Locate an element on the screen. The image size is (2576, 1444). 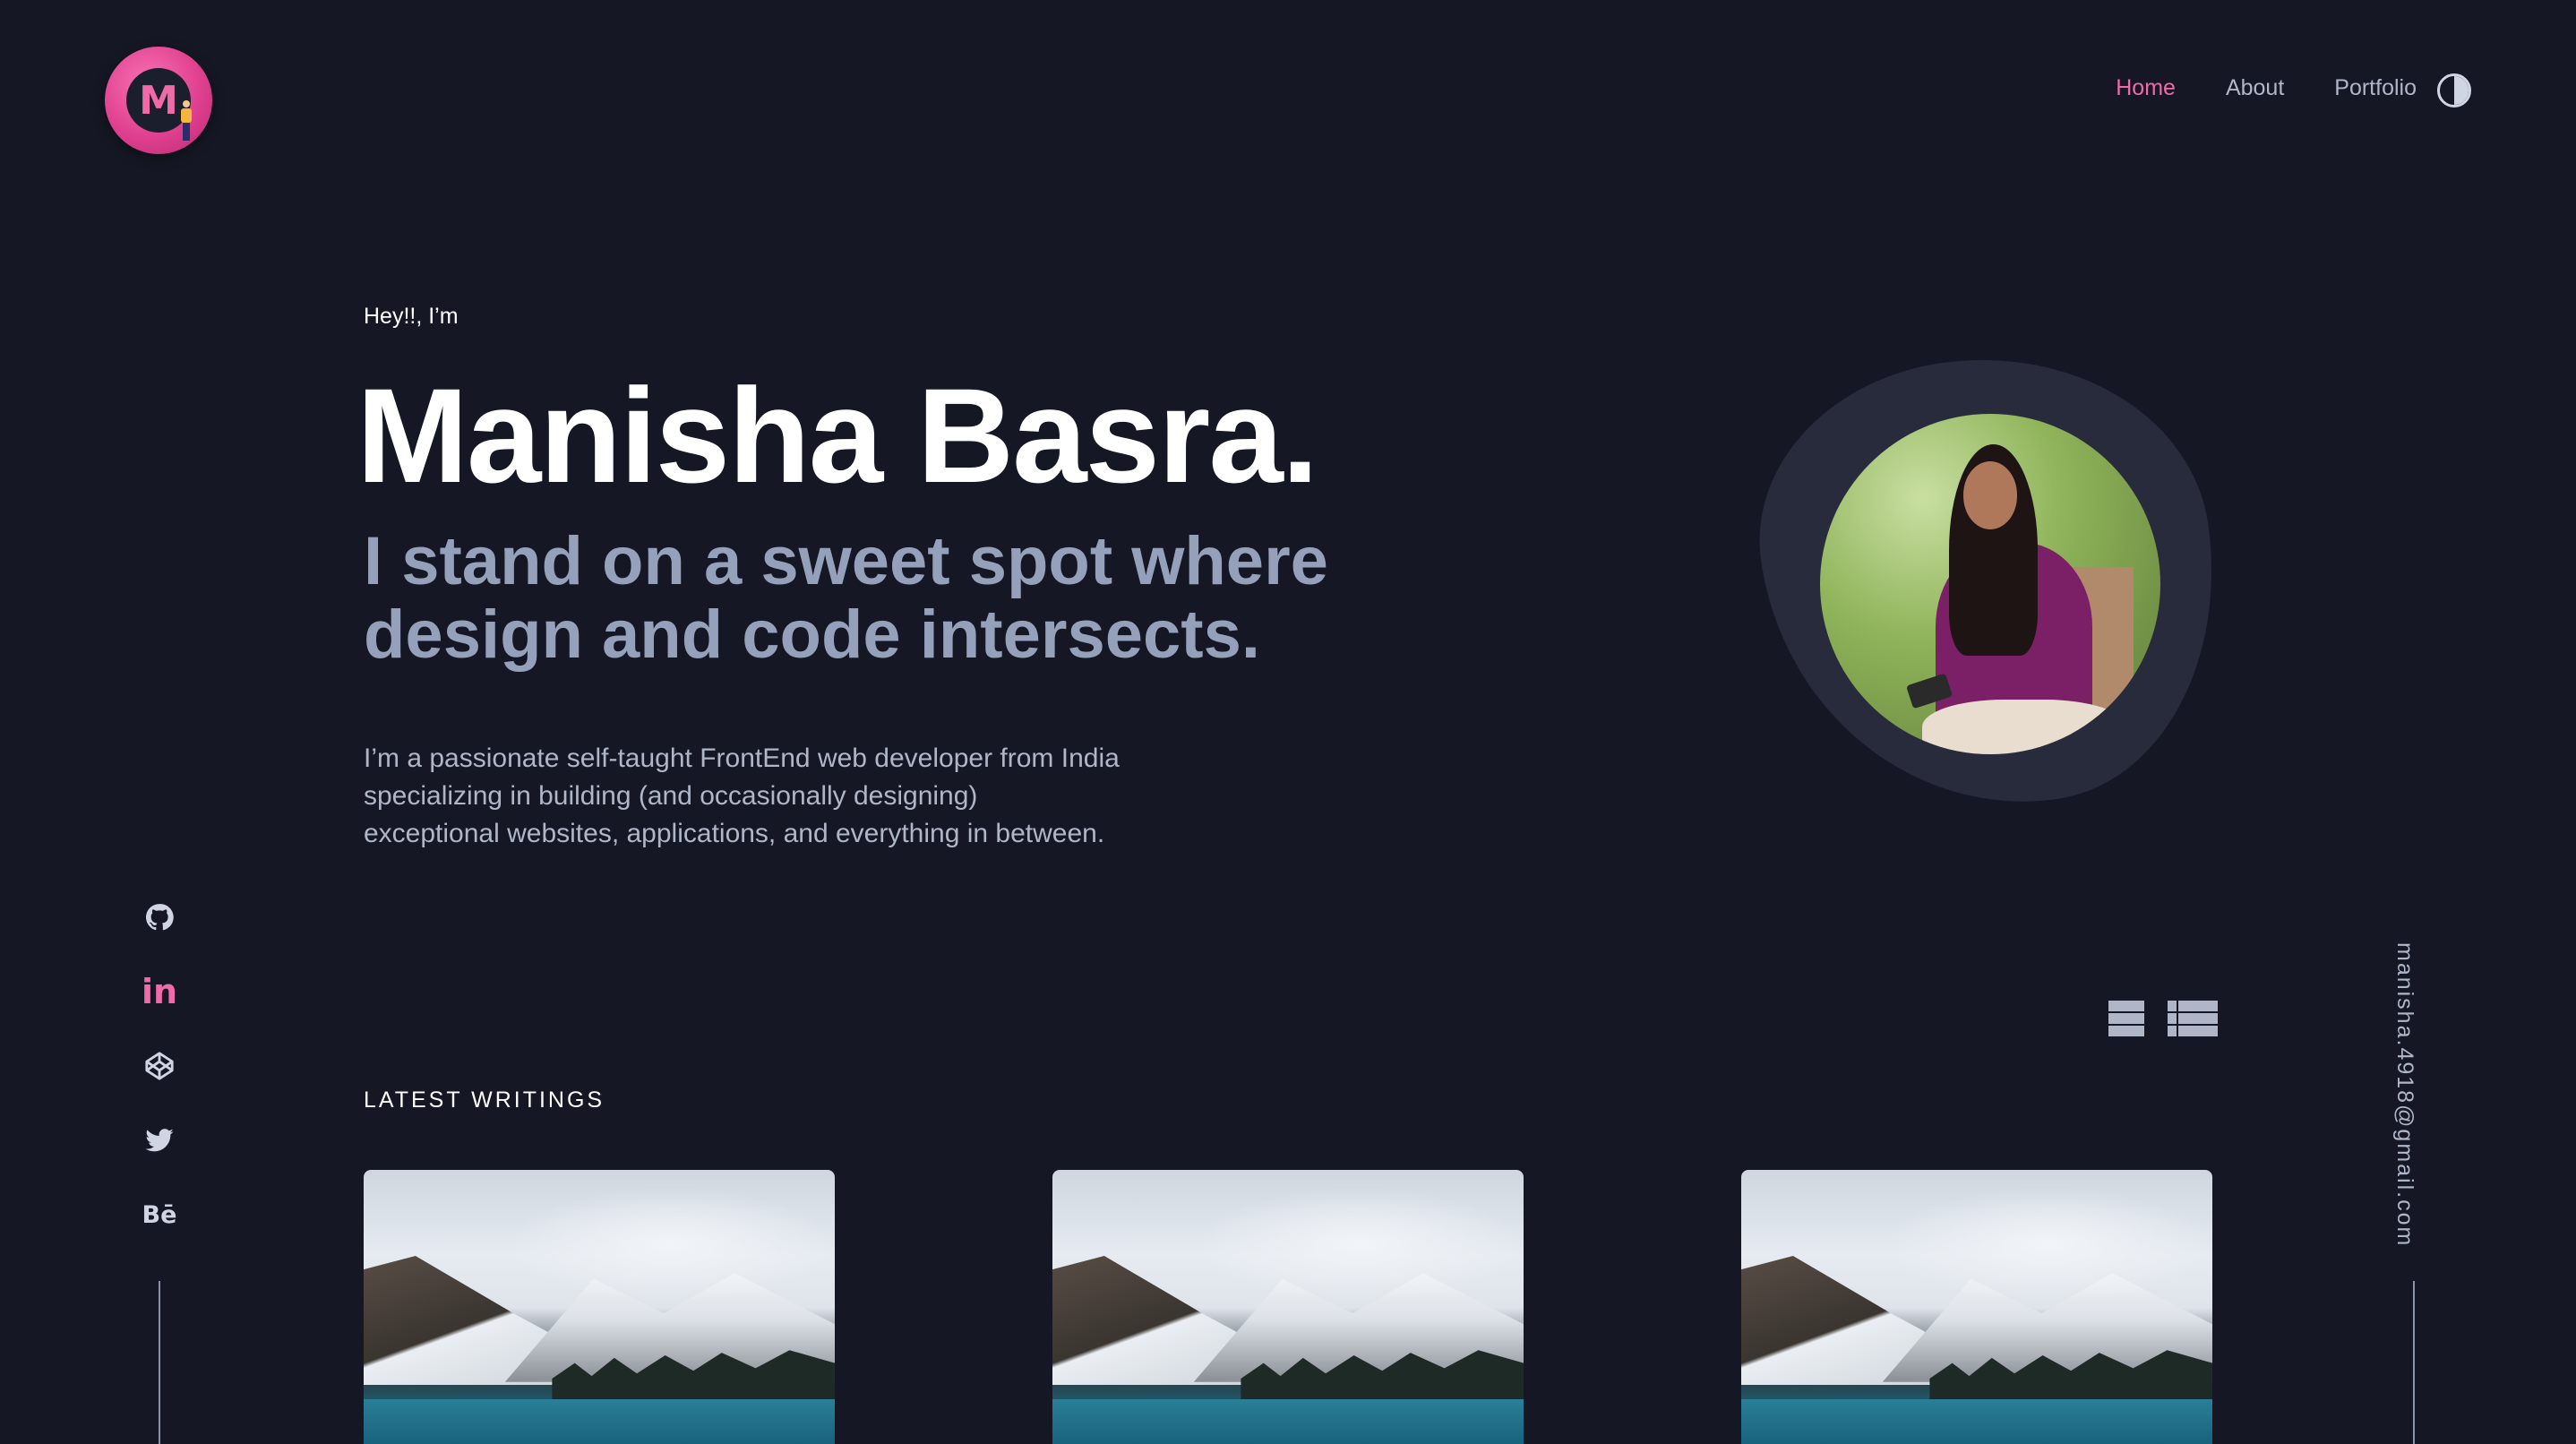
social-links: in Bē is located at coordinates (159, 1066).